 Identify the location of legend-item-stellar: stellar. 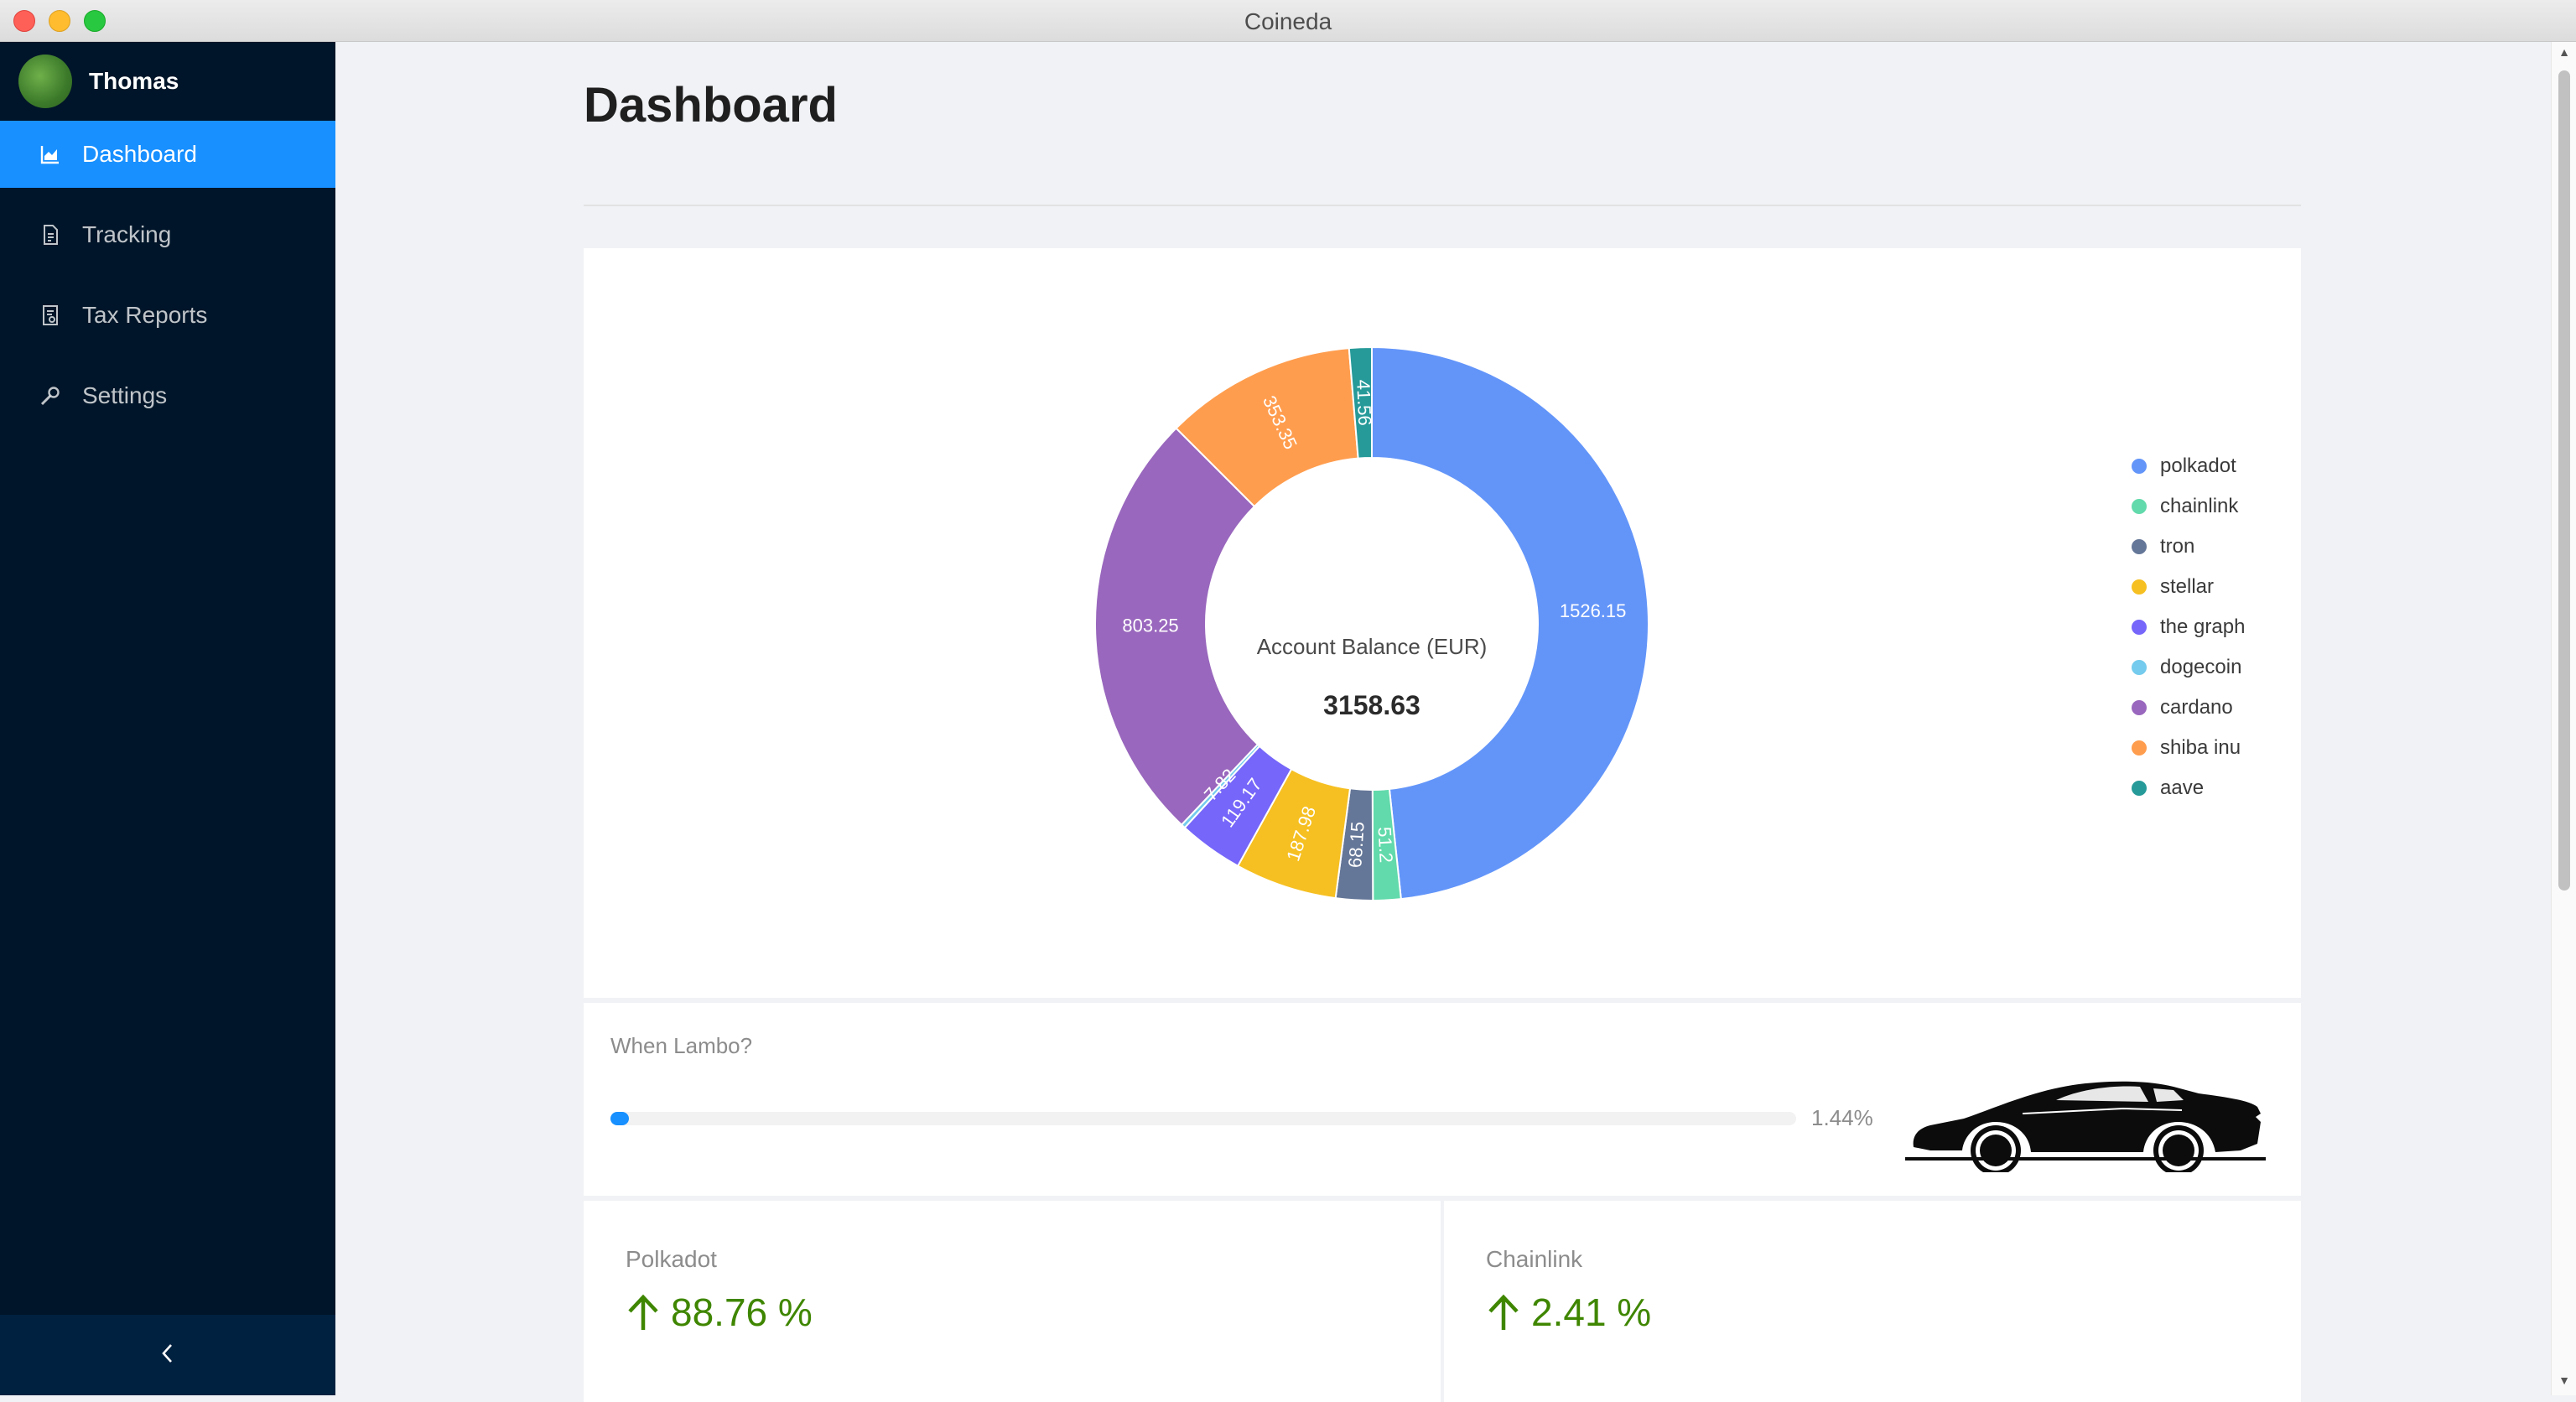
(2188, 587).